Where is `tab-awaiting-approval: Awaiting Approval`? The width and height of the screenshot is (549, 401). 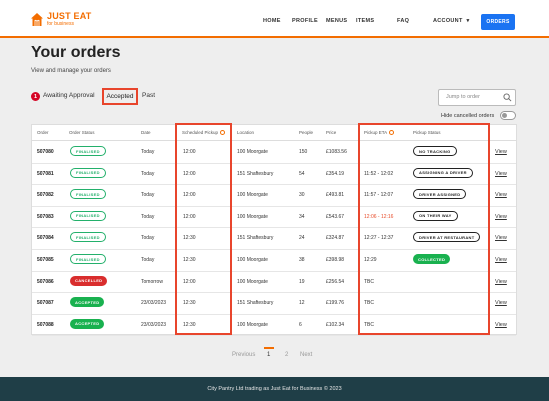 tab-awaiting-approval: Awaiting Approval is located at coordinates (69, 95).